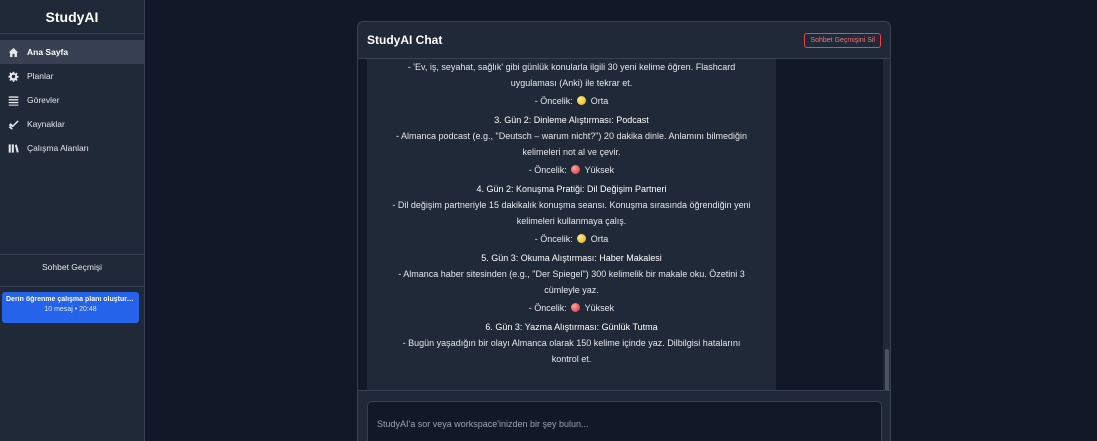  What do you see at coordinates (624, 40) in the screenshot?
I see `chat-header: StudyAI Chat Sohbet Geçmişini Sil` at bounding box center [624, 40].